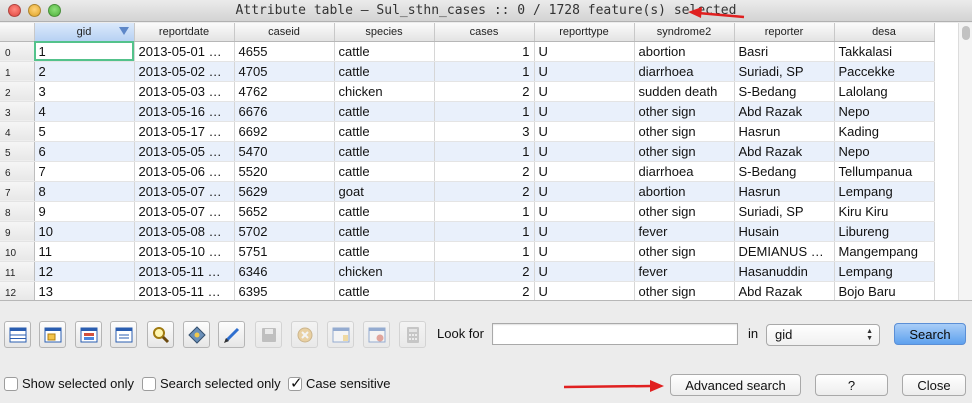  Describe the element at coordinates (160, 334) in the screenshot. I see `zoom-to-selection-button` at that location.